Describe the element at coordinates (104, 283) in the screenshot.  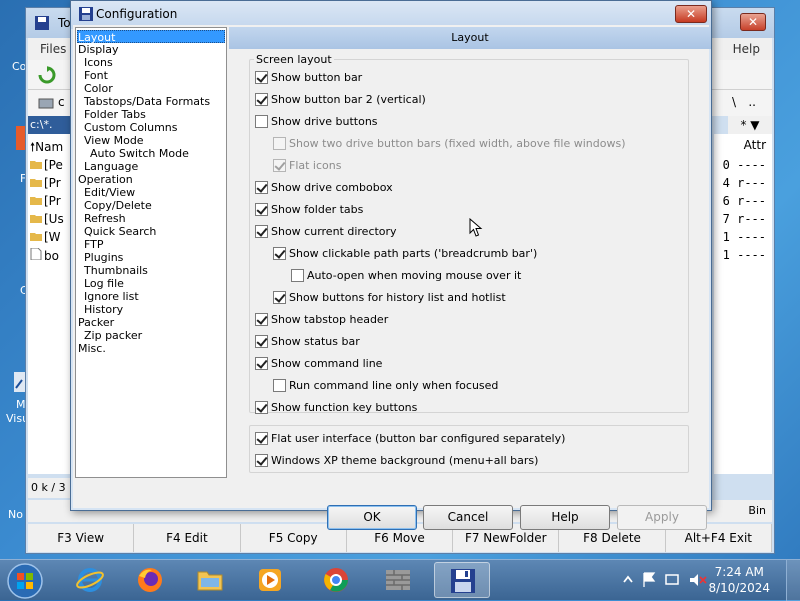
I see `tree-item-log-file: Log file` at that location.